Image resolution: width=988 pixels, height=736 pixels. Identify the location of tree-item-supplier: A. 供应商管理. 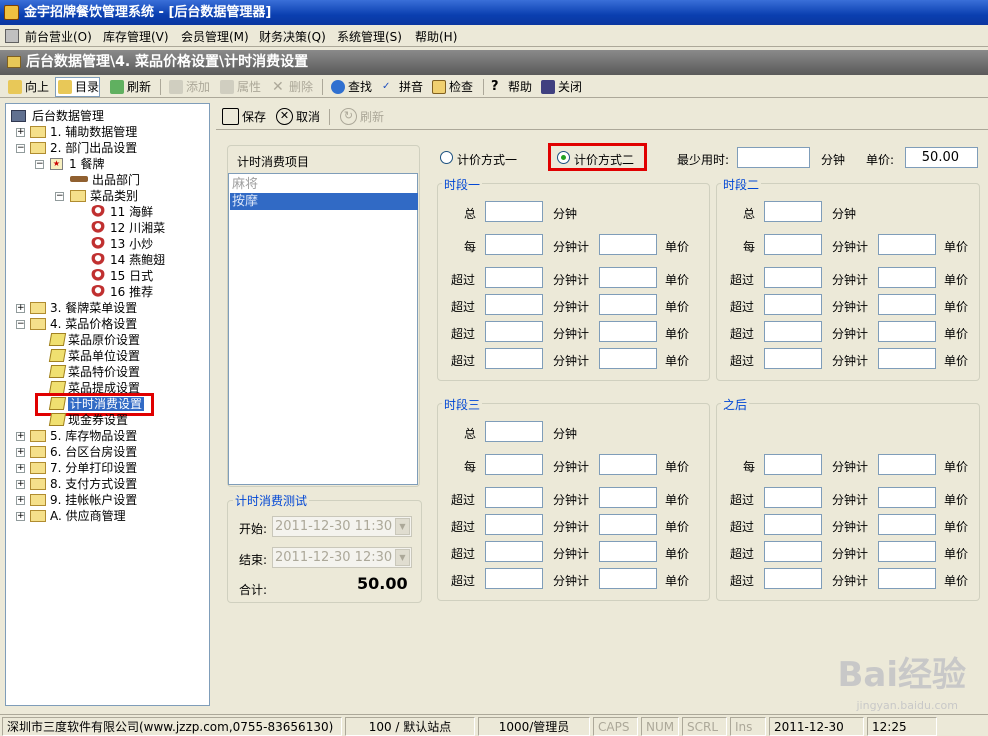
(78, 516).